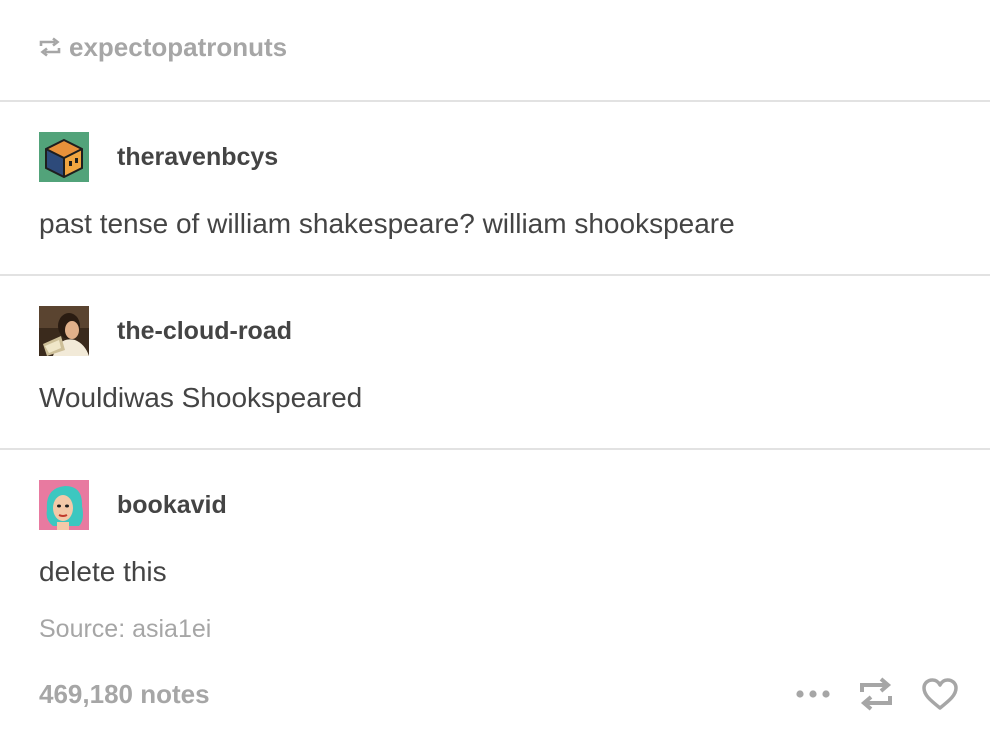 The image size is (990, 750). I want to click on reblog-entry: the-cloud-road Wouldiwas Shookspeared, so click(499, 360).